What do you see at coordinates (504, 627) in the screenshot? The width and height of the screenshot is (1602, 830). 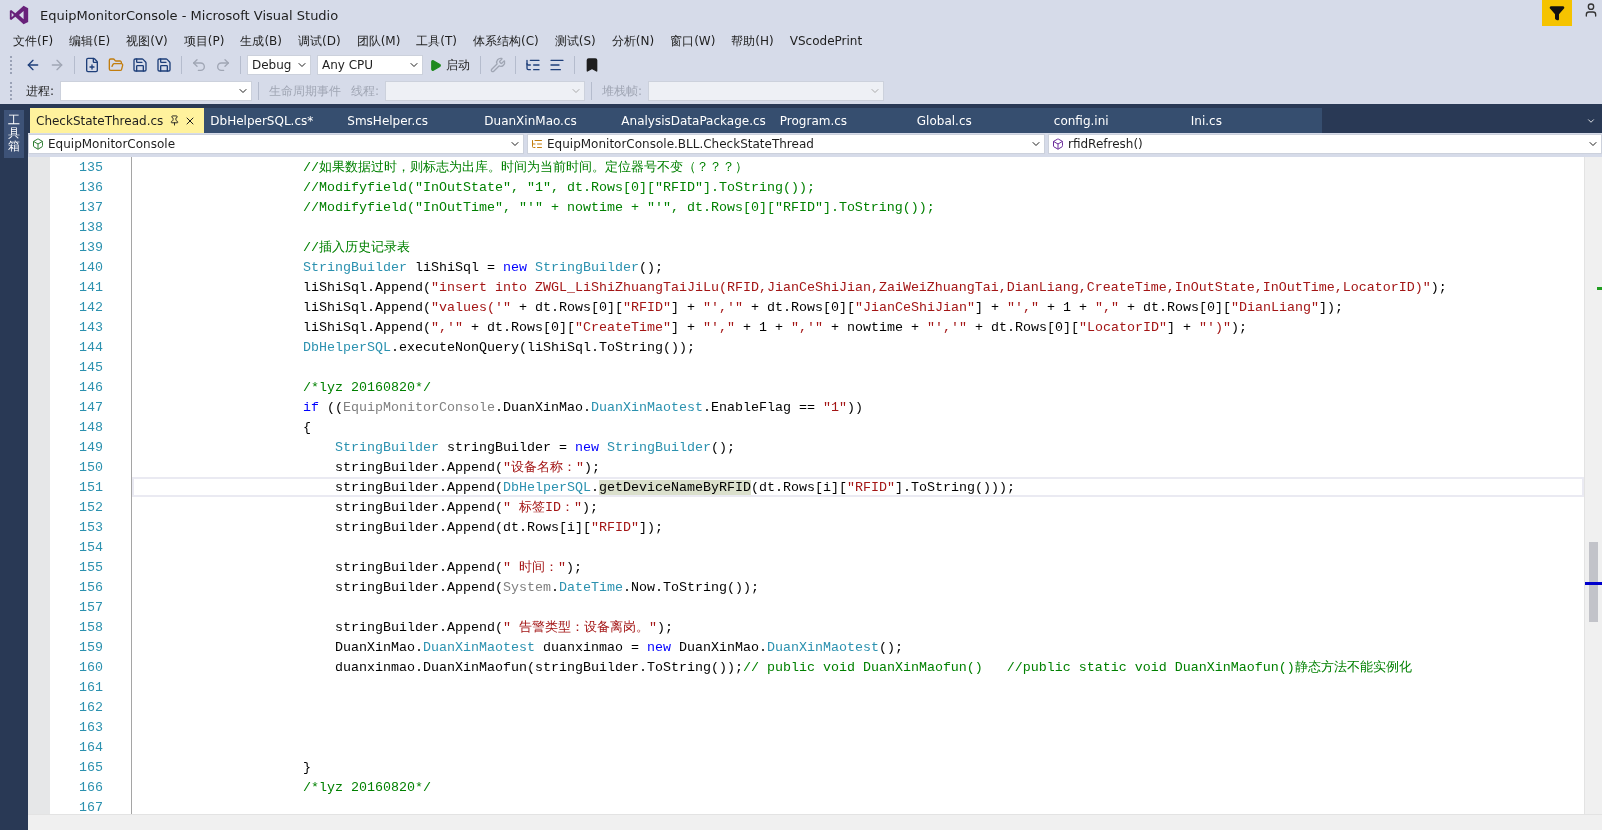 I see `code-line: stringBuilder.Append(" 告警类型：设备离岗。");` at bounding box center [504, 627].